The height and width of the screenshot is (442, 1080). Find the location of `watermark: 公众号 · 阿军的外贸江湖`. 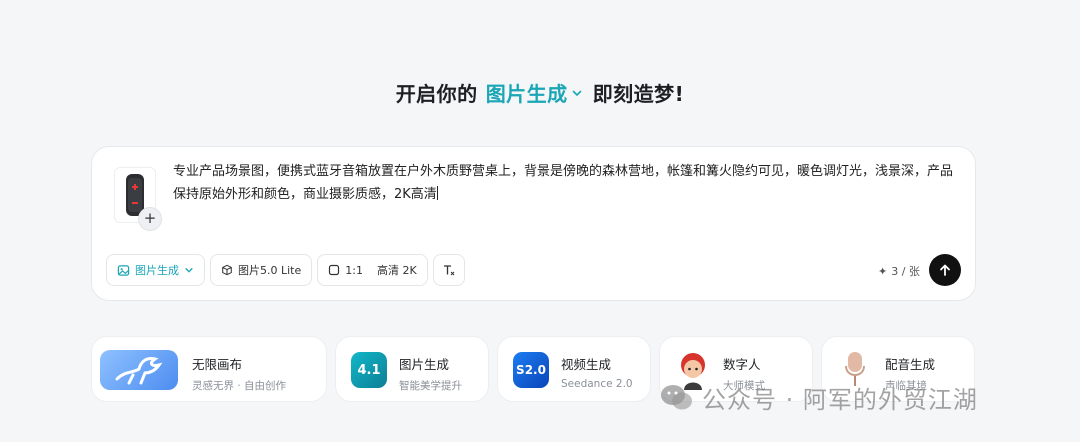

watermark: 公众号 · 阿军的外贸江湖 is located at coordinates (819, 397).